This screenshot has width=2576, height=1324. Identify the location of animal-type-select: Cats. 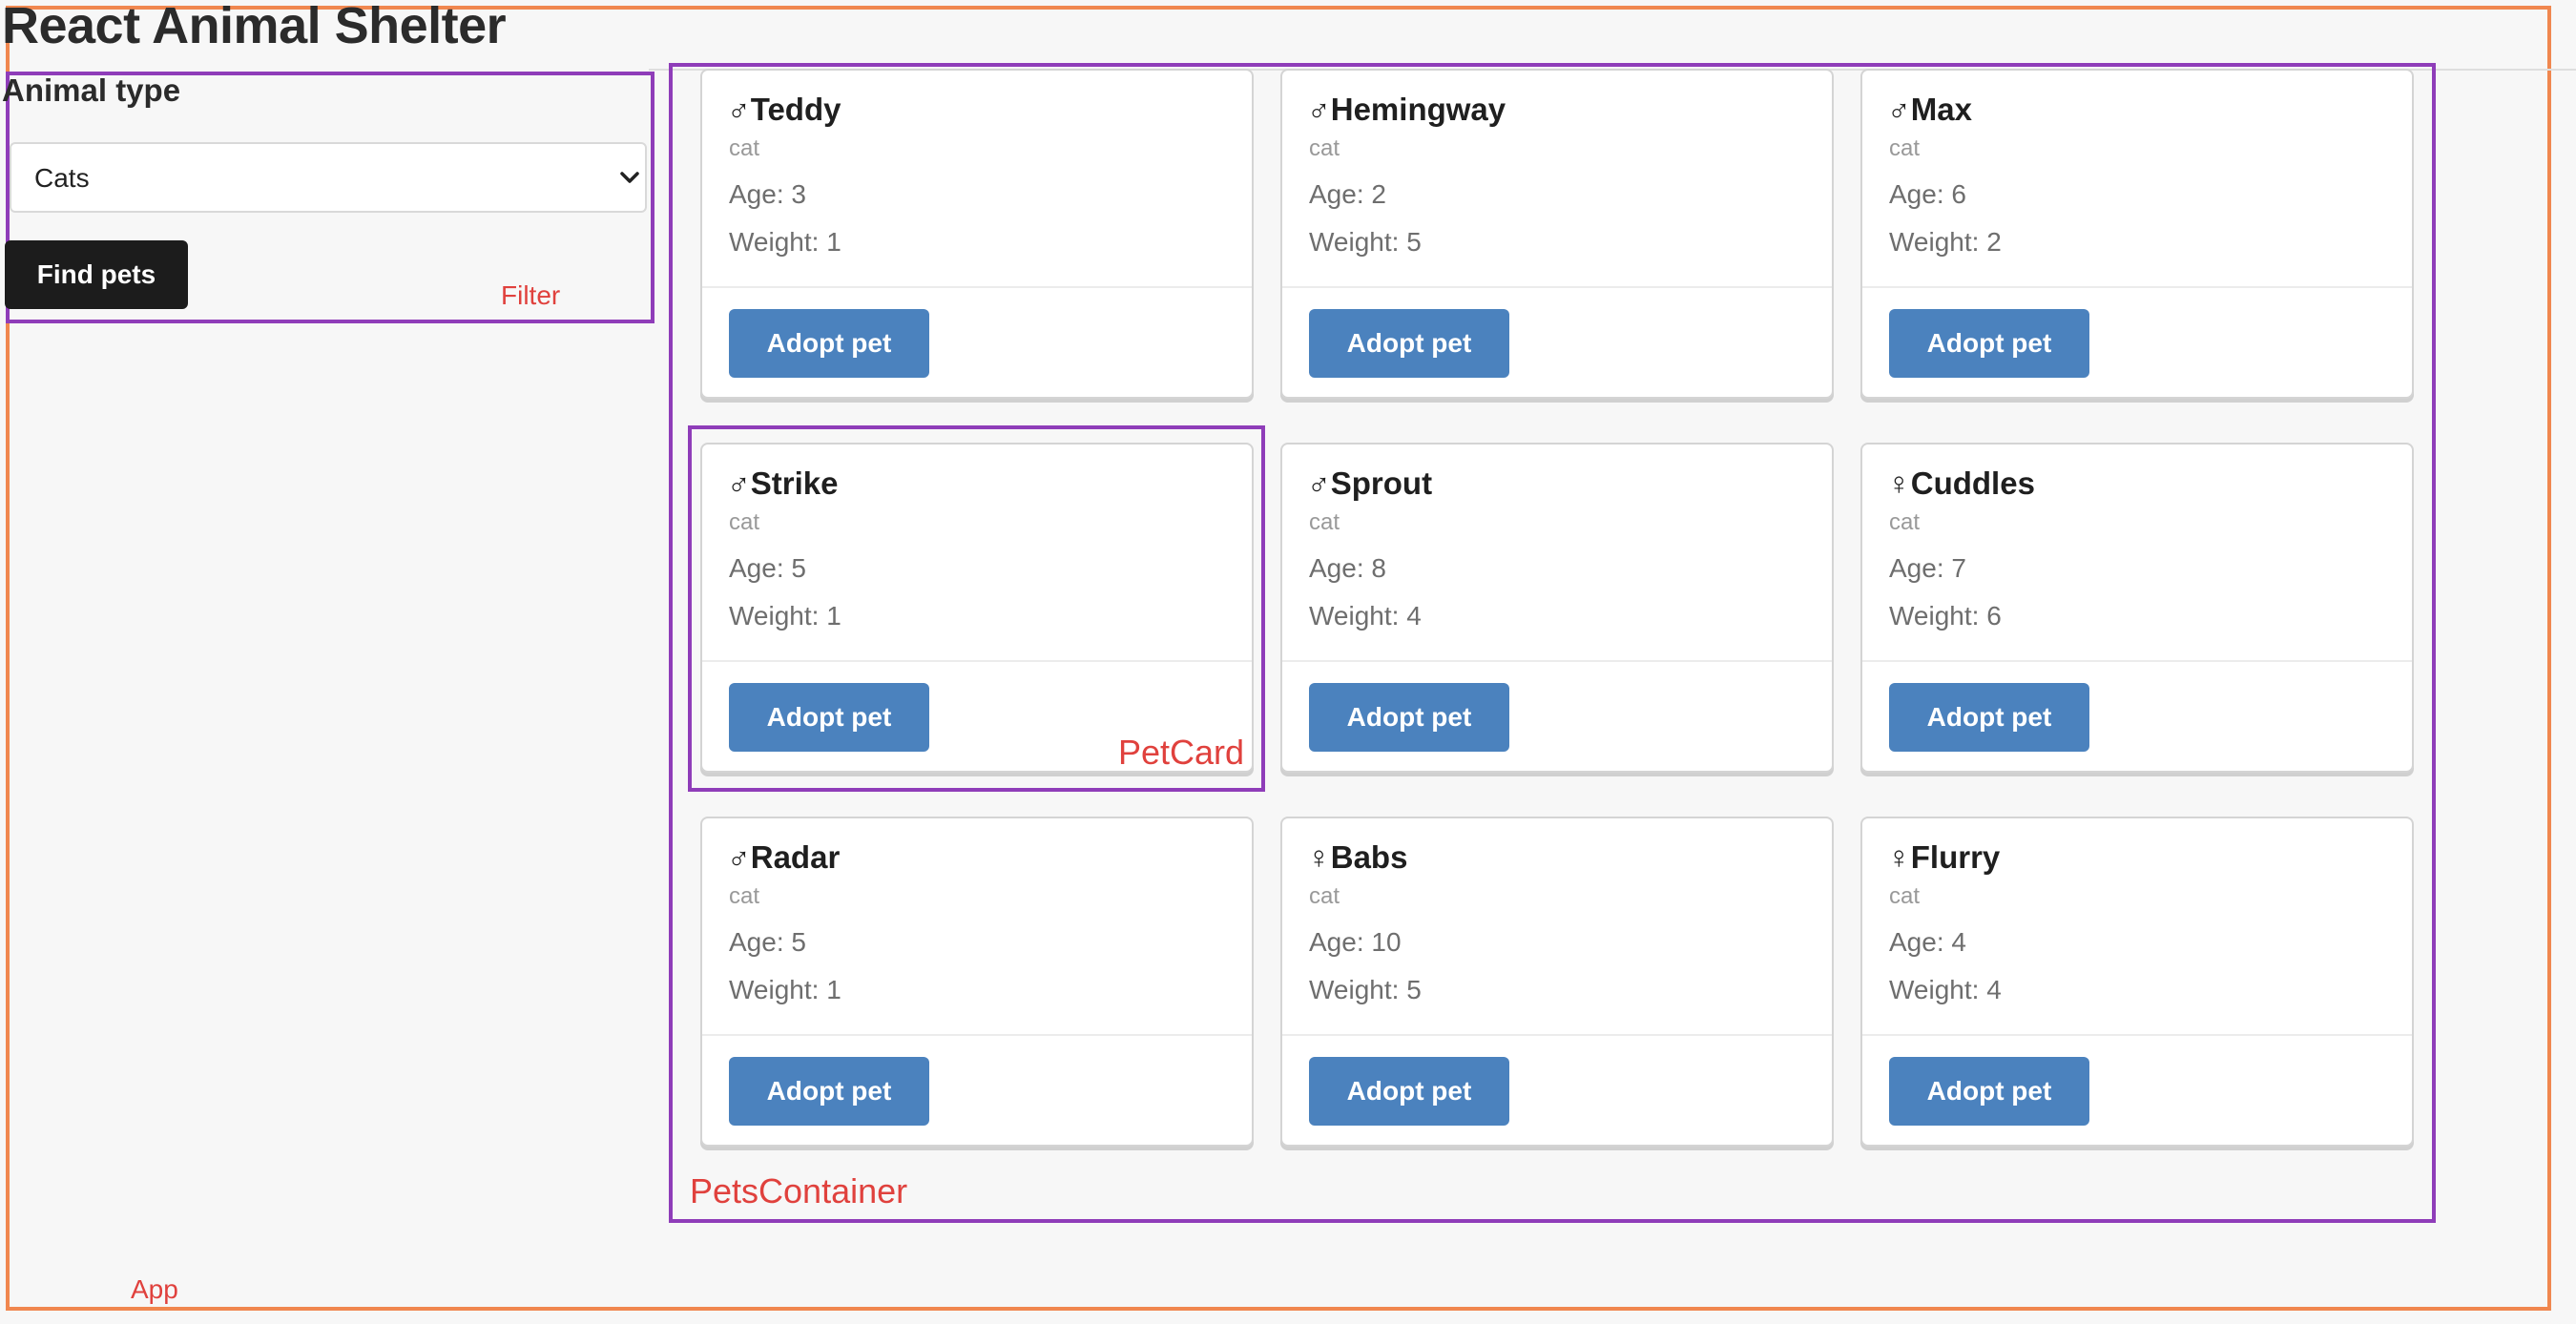
(328, 177).